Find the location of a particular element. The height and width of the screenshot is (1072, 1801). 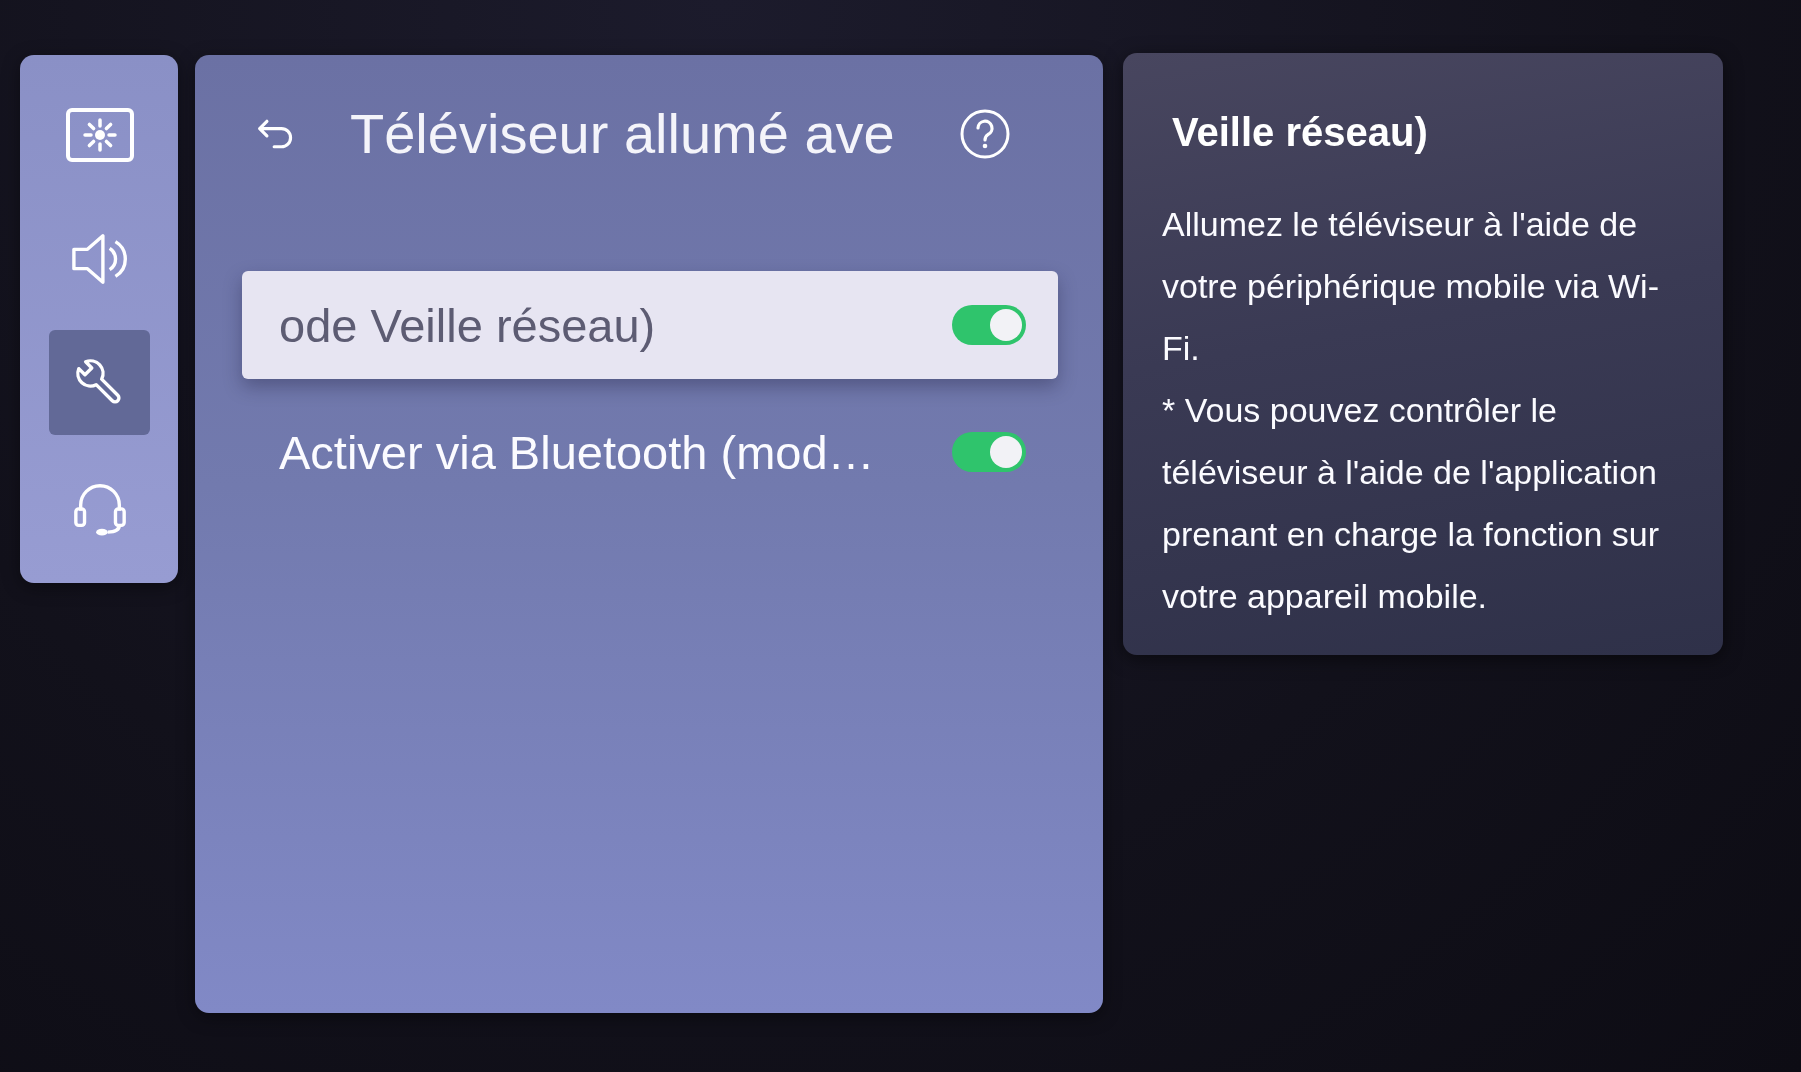

help-text: Allumez le téléviseur à l'aide de votre périphérique mobile via Wi-Fi. is located at coordinates (1411, 286).